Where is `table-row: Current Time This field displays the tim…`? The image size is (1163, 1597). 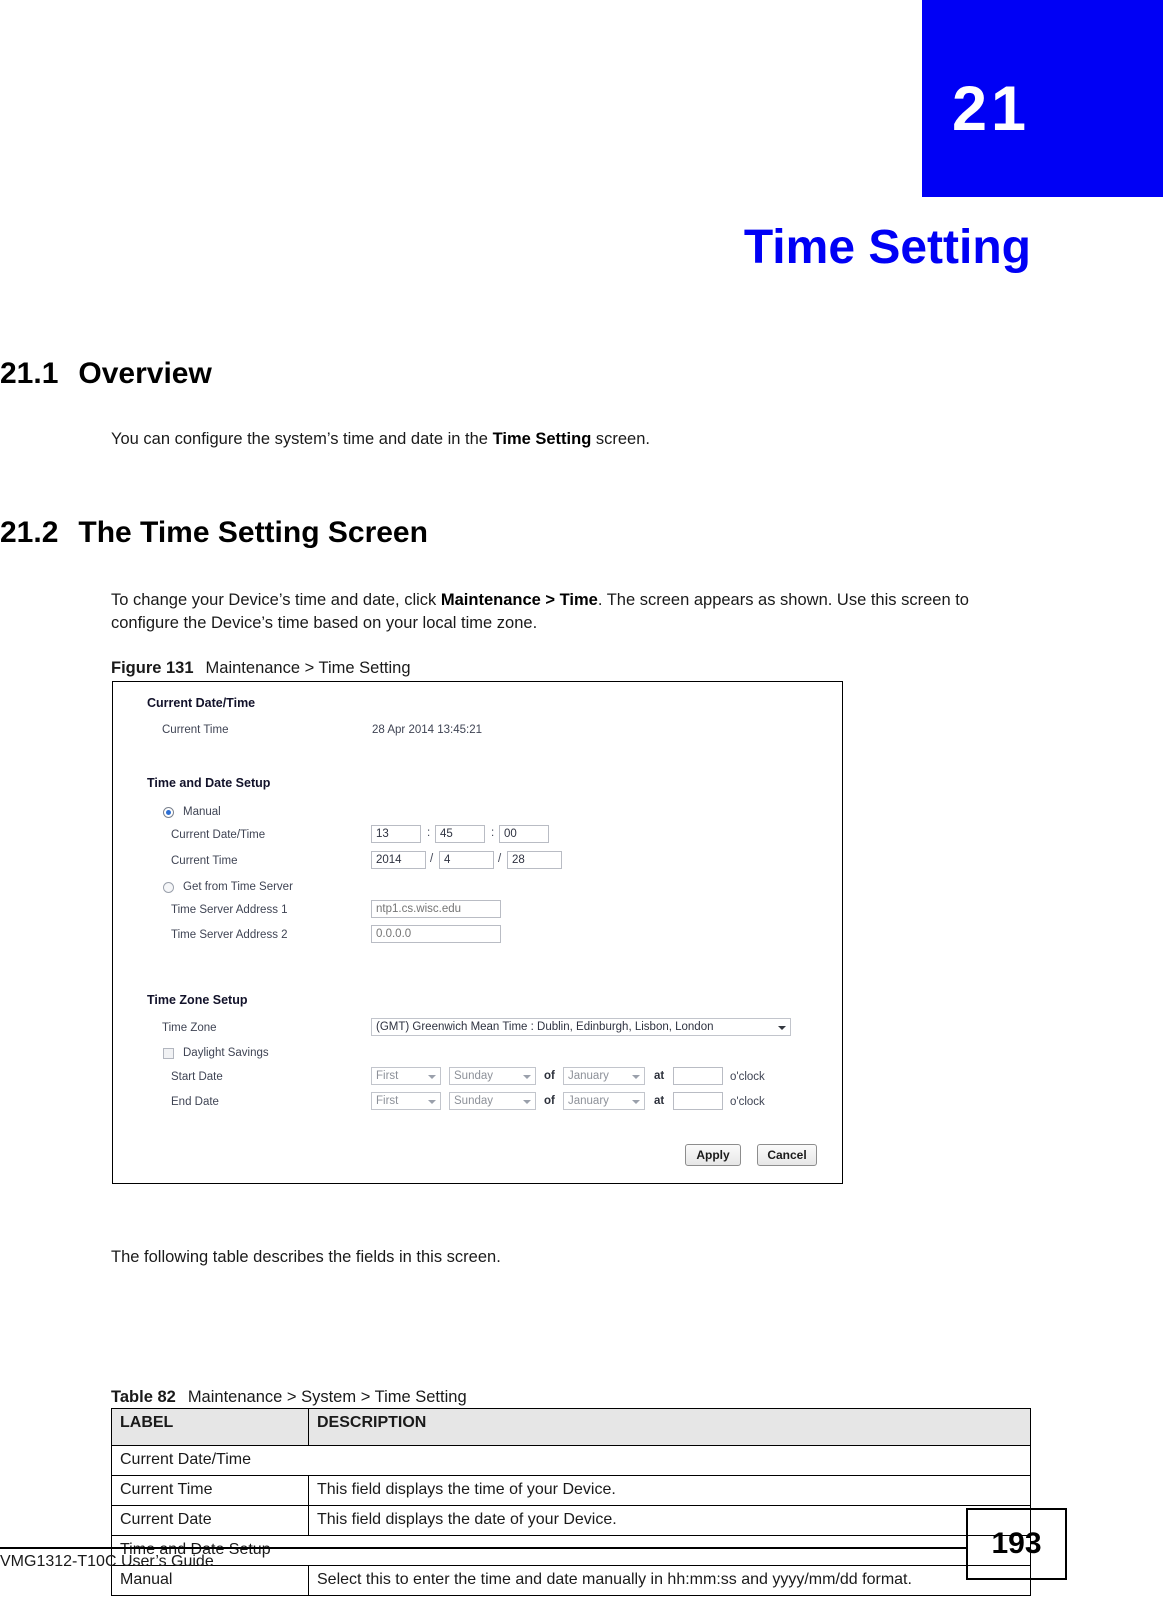
table-row: Current Time This field displays the tim… is located at coordinates (571, 1490).